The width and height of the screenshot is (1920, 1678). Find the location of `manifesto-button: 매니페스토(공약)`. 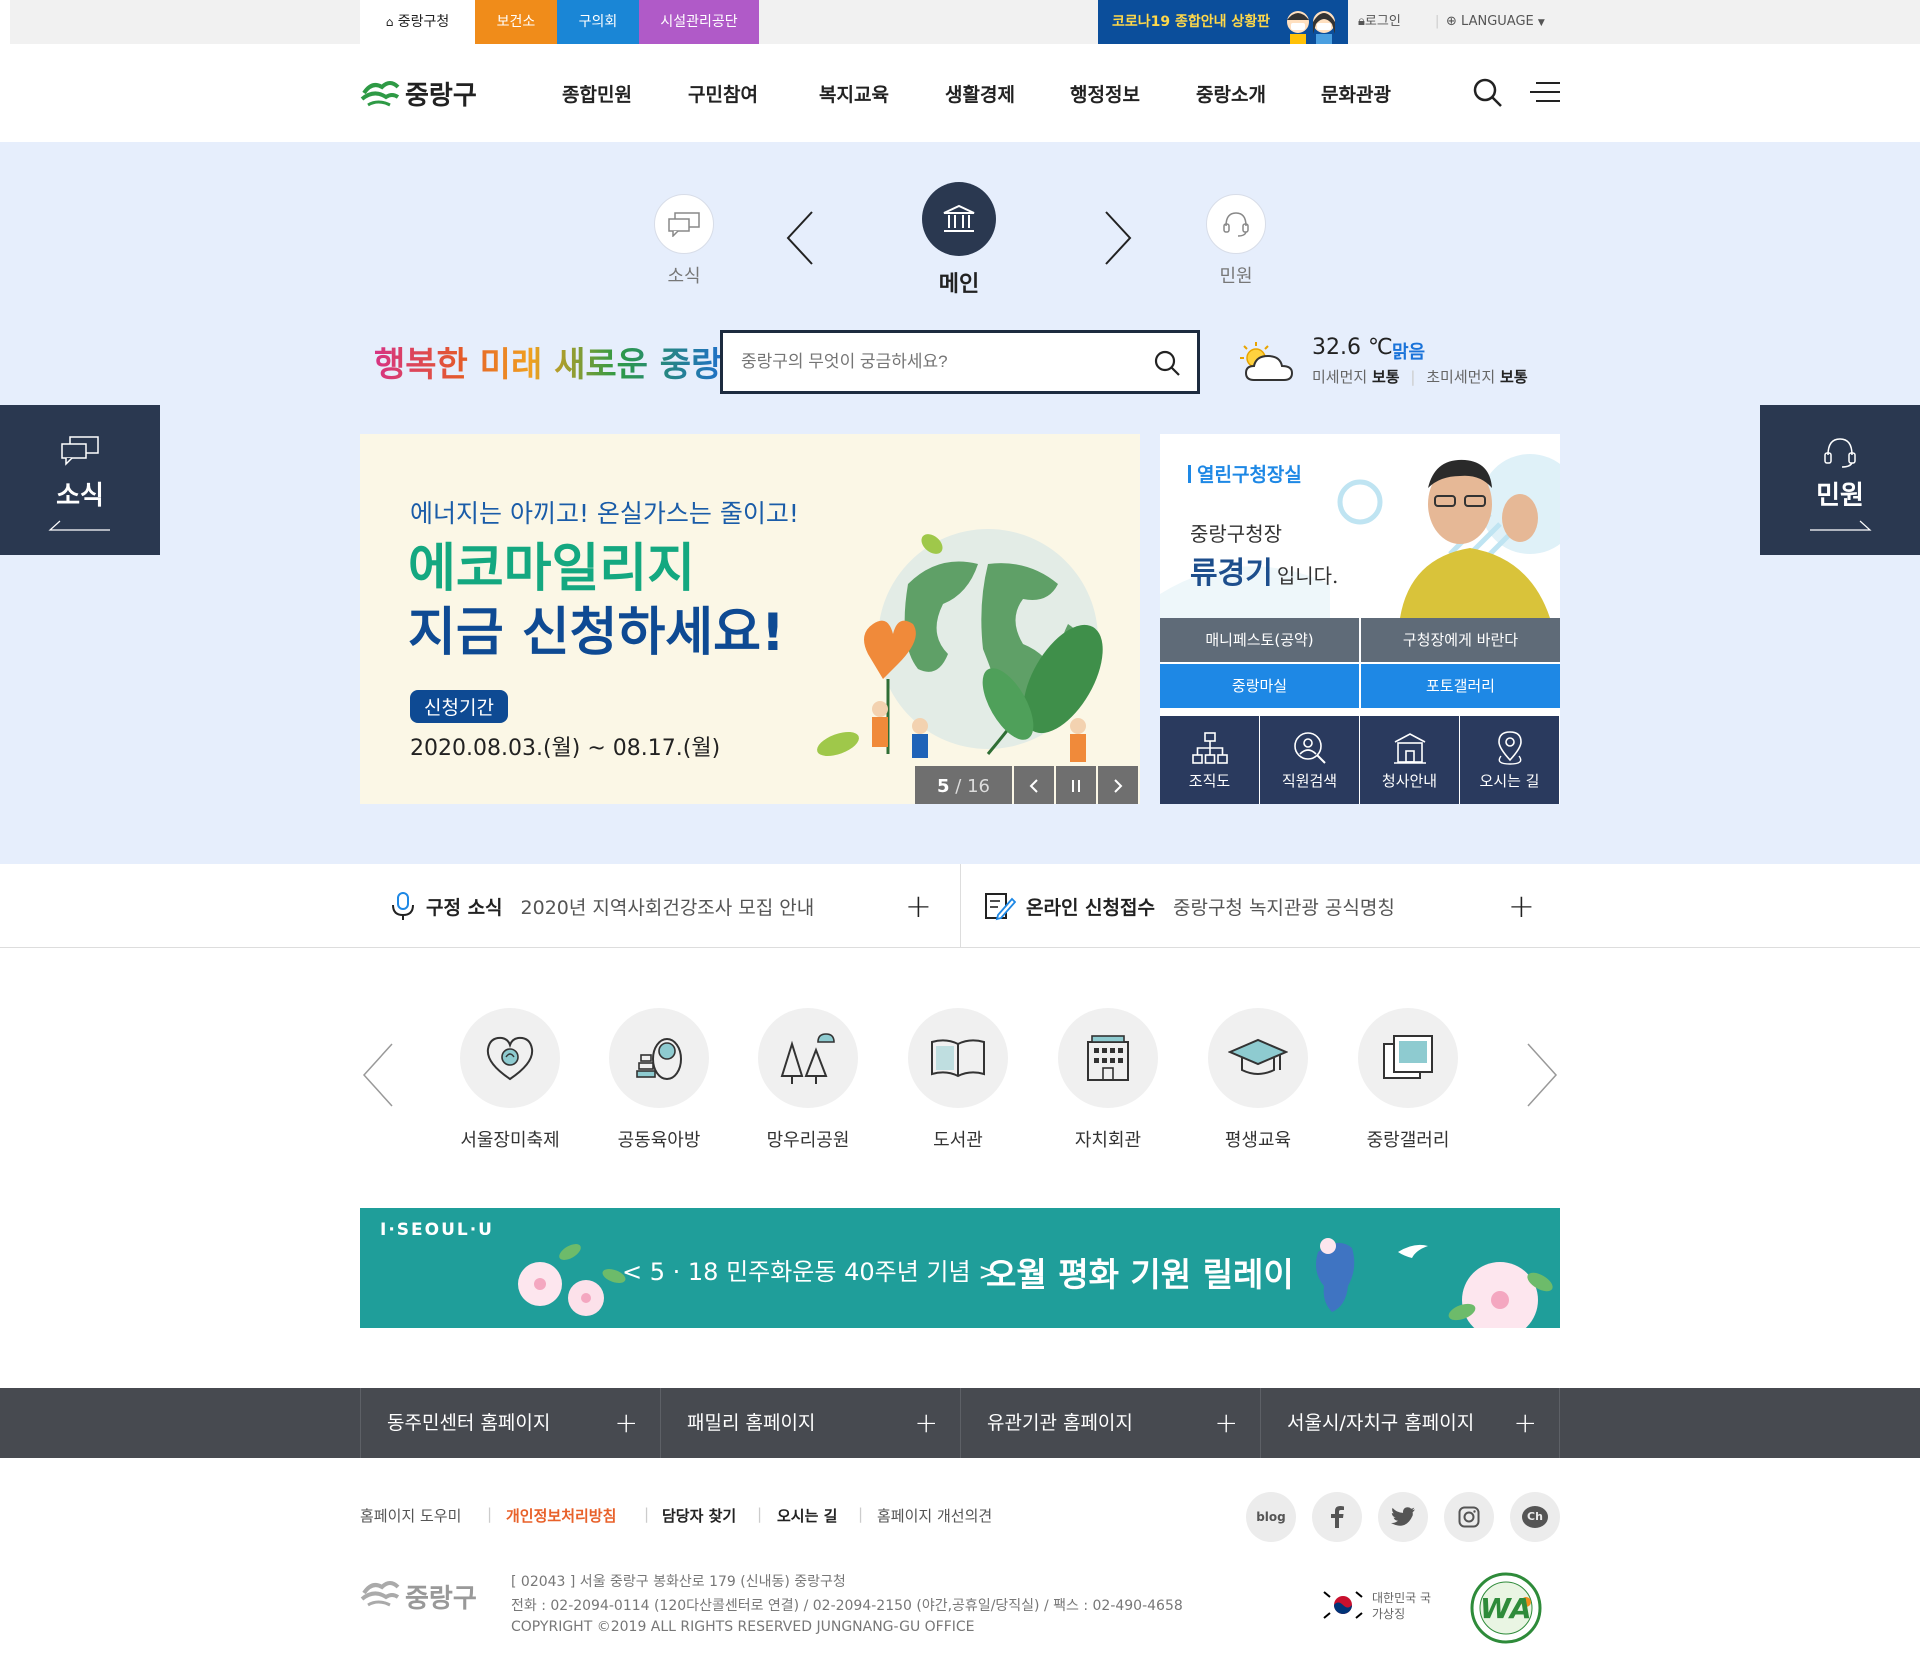

manifesto-button: 매니페스토(공약) is located at coordinates (1259, 640).